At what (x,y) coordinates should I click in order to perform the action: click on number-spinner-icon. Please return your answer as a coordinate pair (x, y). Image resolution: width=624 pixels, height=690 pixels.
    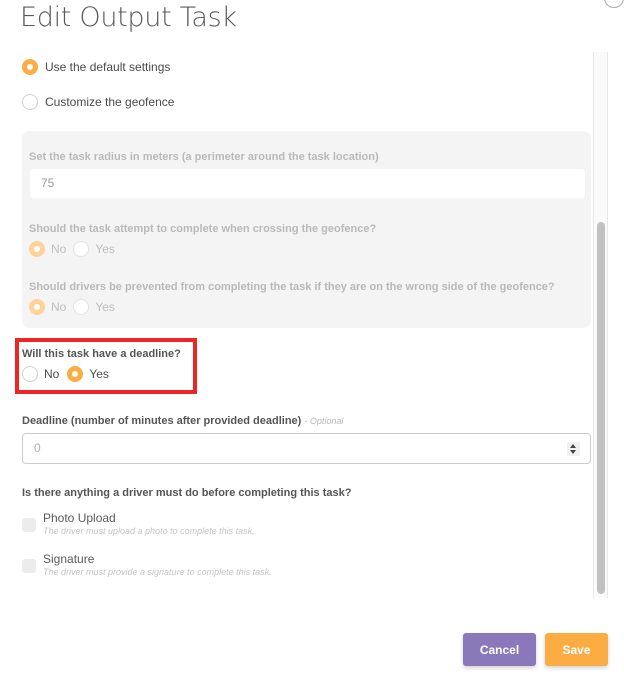
    Looking at the image, I should click on (573, 449).